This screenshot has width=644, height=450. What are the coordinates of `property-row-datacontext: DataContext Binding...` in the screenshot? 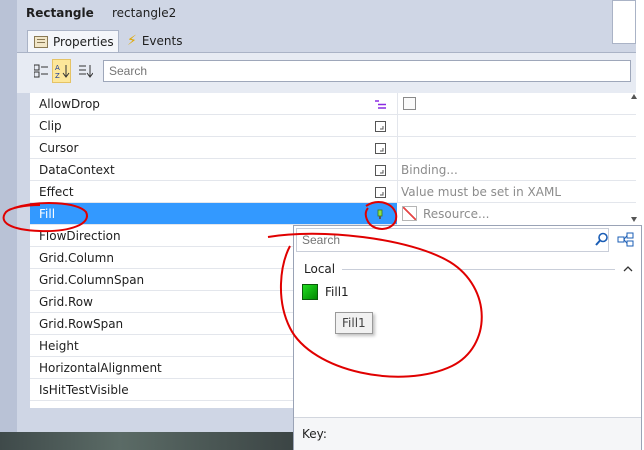 It's located at (333, 170).